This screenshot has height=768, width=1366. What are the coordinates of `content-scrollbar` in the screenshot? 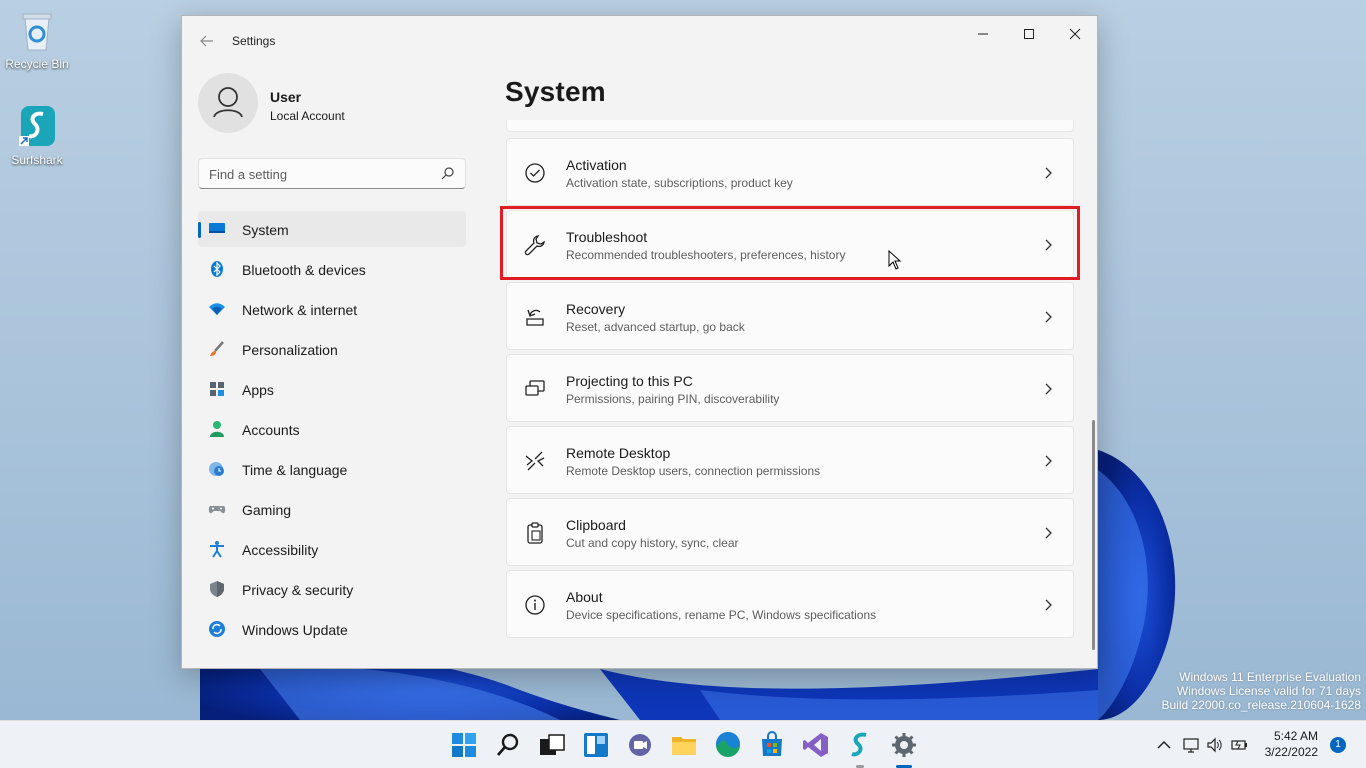 It's located at (1093, 535).